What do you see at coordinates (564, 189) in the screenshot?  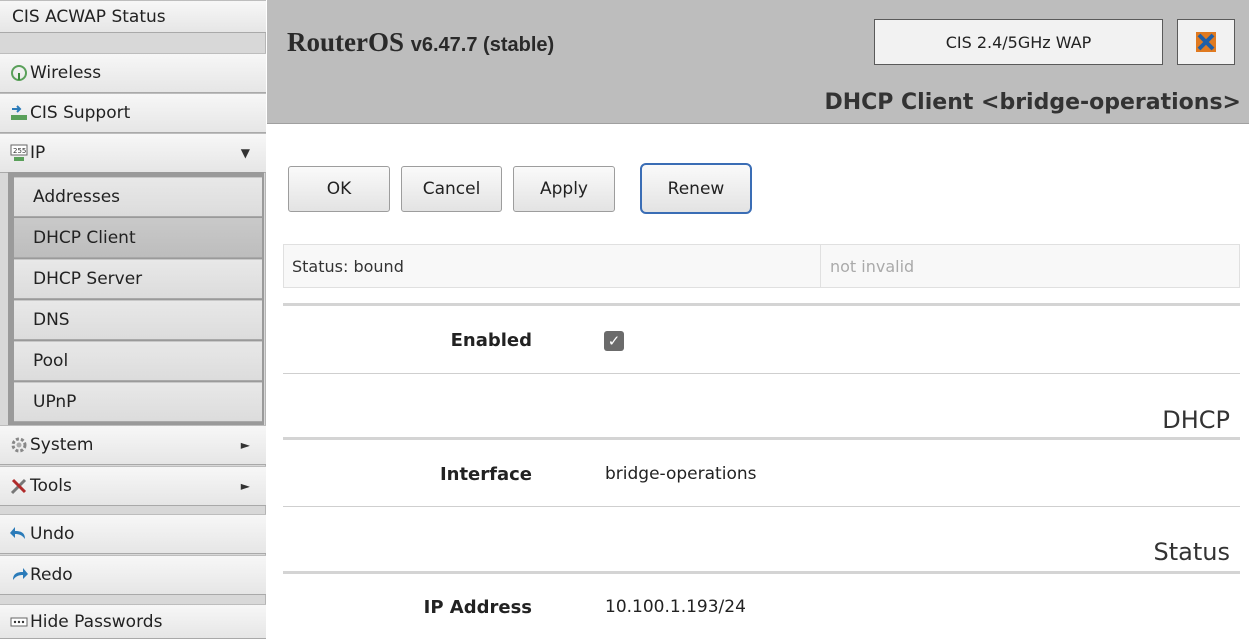 I see `apply-button: Apply` at bounding box center [564, 189].